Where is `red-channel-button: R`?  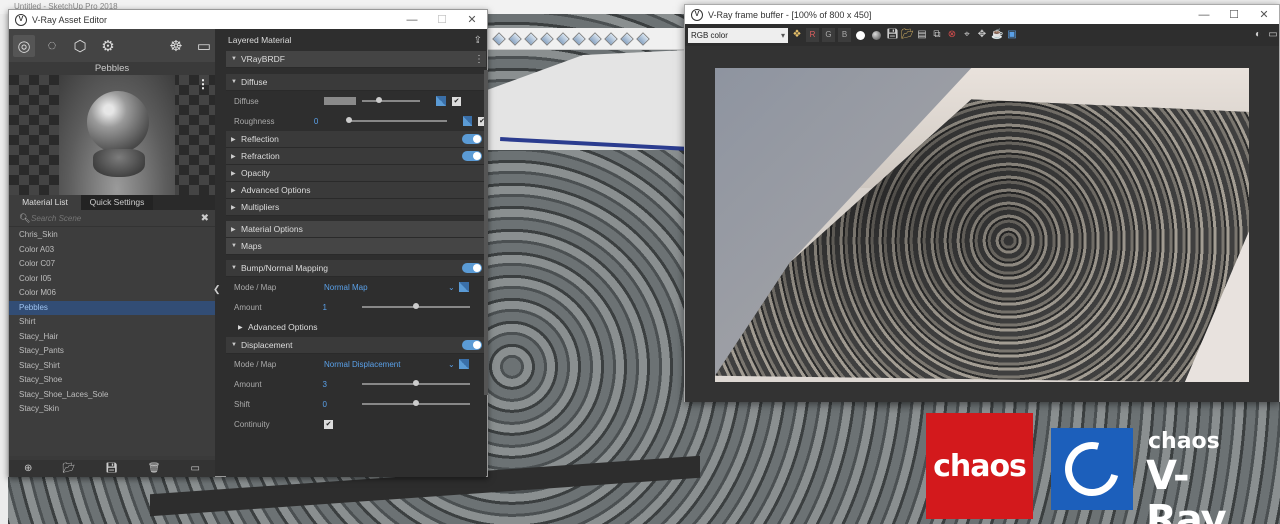
red-channel-button: R is located at coordinates (812, 35).